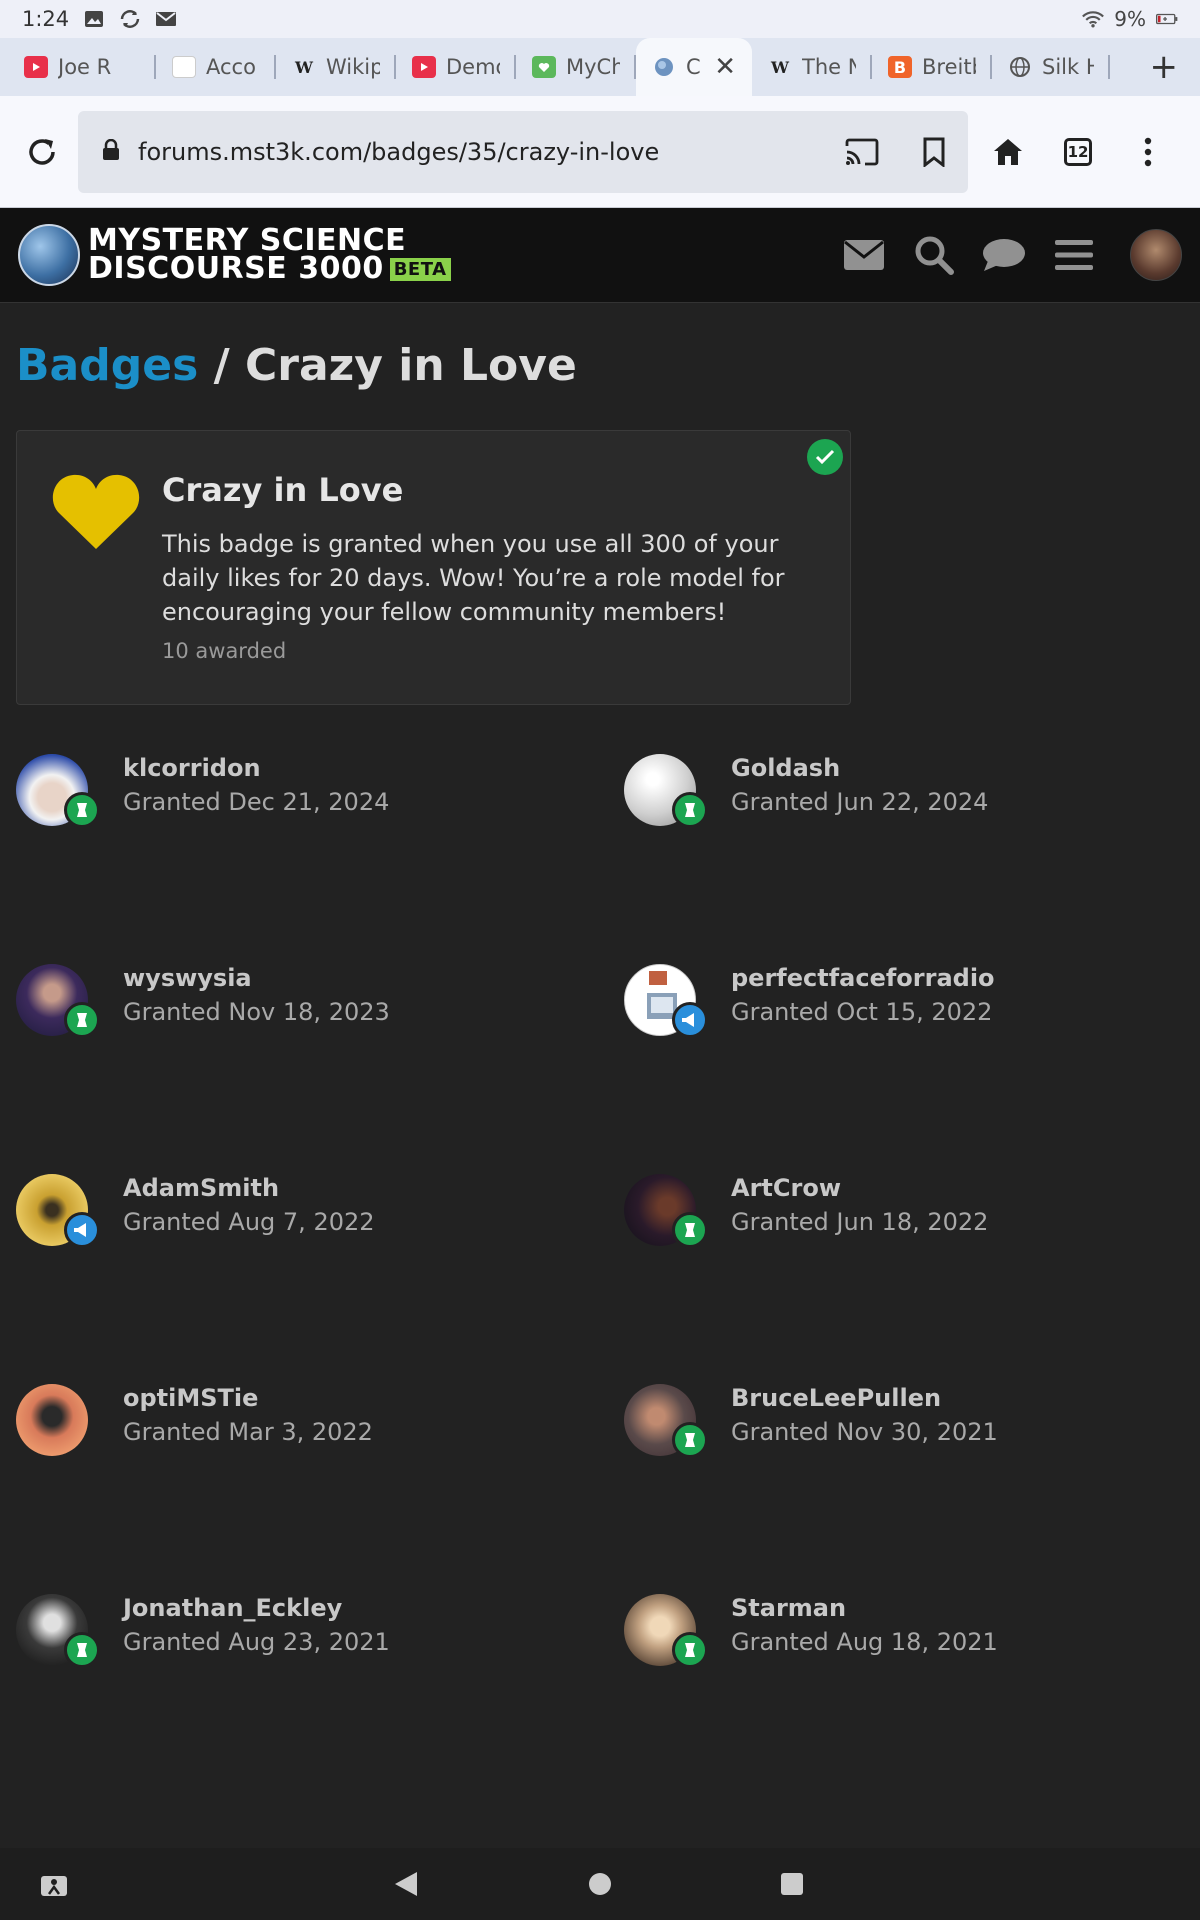  What do you see at coordinates (353, 67) in the screenshot?
I see `tab-label: Wikip` at bounding box center [353, 67].